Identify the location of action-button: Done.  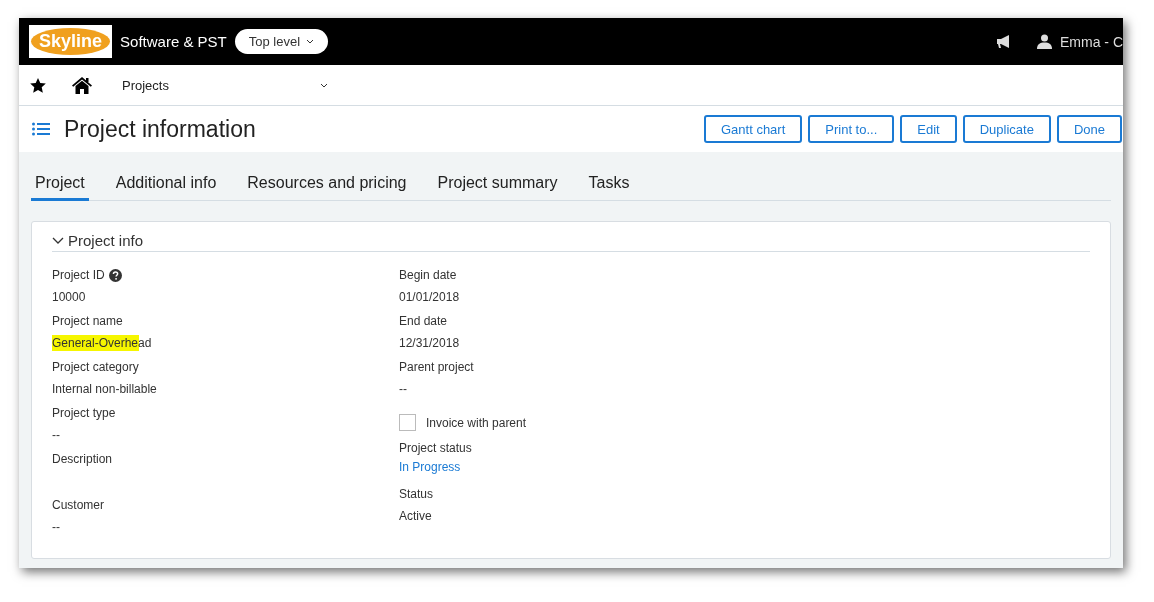
(1089, 129).